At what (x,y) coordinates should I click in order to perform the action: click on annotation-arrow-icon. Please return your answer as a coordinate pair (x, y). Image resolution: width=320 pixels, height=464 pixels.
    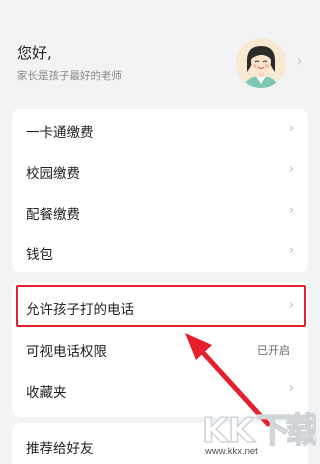
    Looking at the image, I should click on (228, 380).